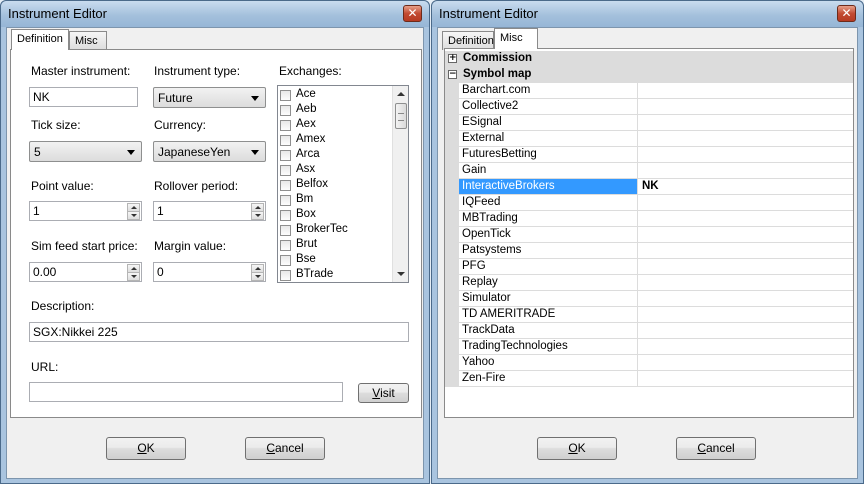 This screenshot has height=484, width=864. Describe the element at coordinates (40, 39) in the screenshot. I see `tab-definition: Definition` at that location.